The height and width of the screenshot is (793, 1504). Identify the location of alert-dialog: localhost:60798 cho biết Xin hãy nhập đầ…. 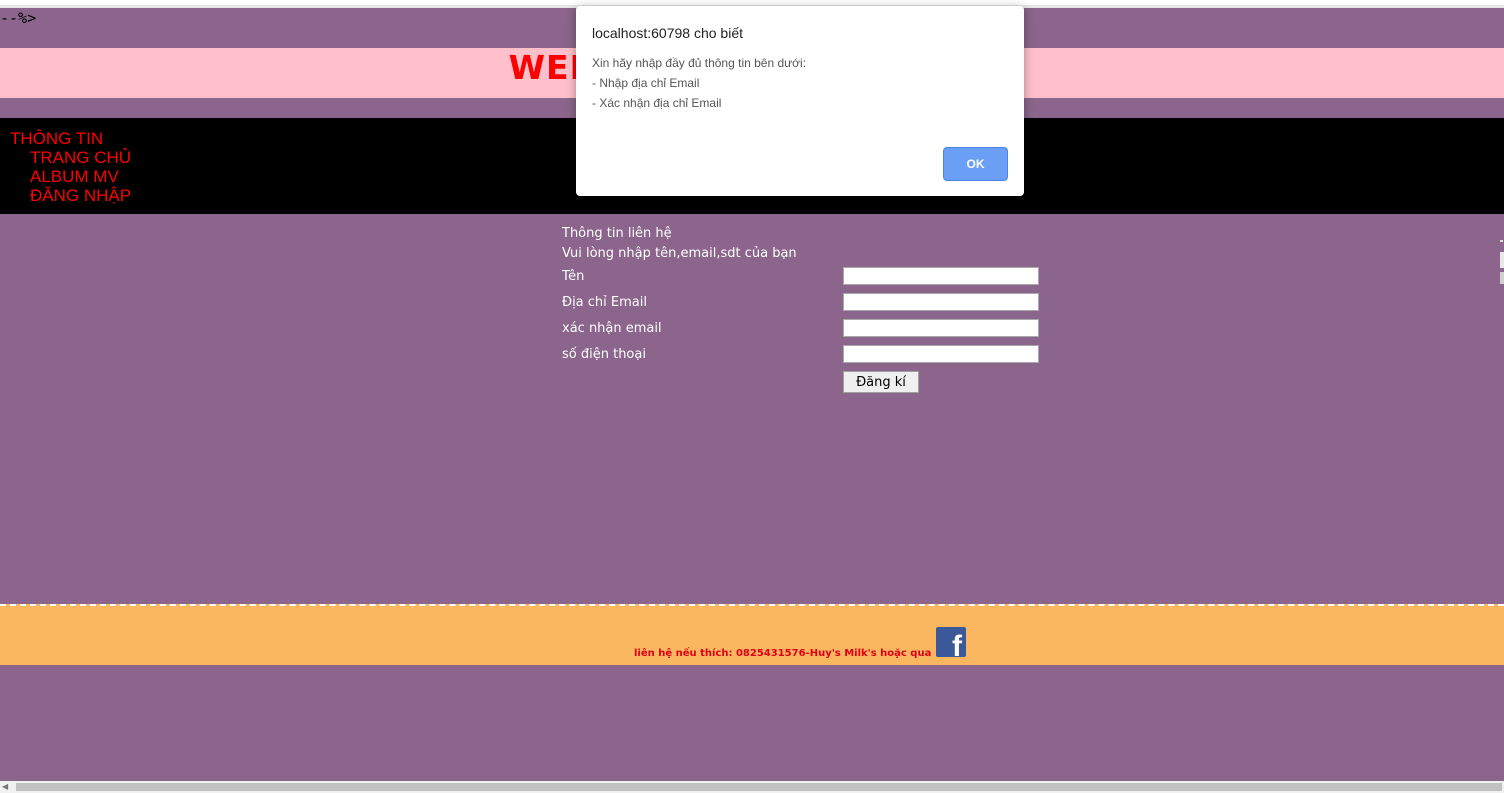
(800, 101).